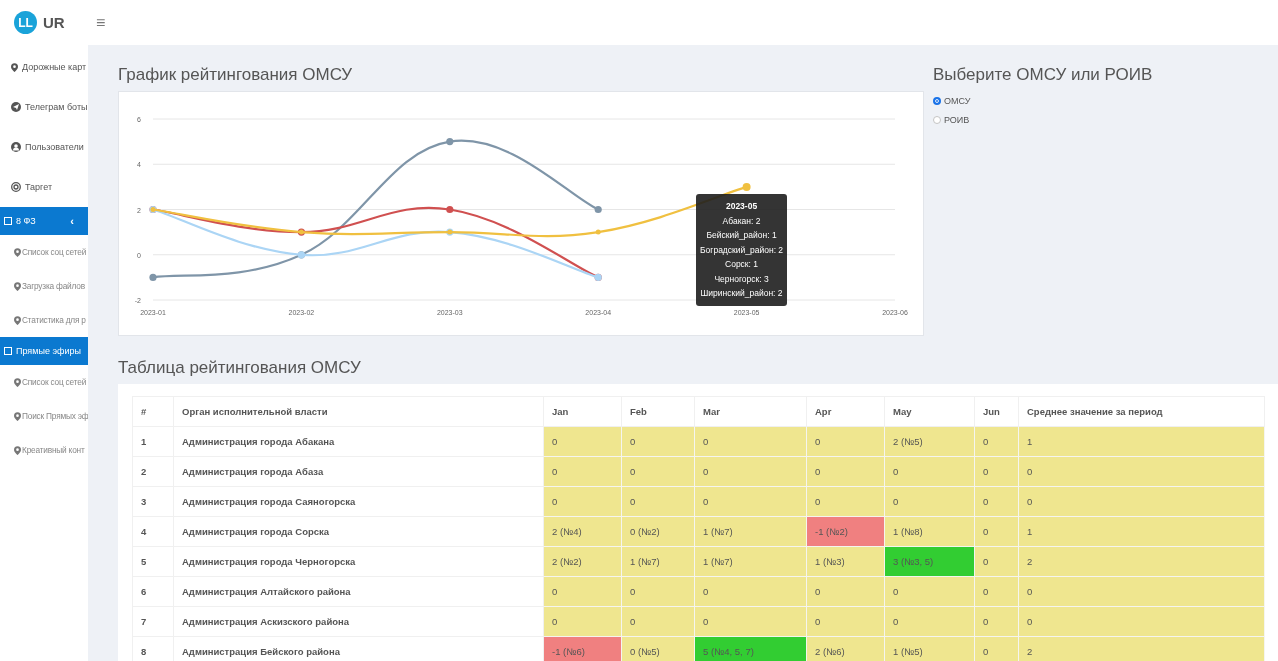  What do you see at coordinates (240, 368) in the screenshot?
I see `section-title: Таблица рейтингования ОМСУ` at bounding box center [240, 368].